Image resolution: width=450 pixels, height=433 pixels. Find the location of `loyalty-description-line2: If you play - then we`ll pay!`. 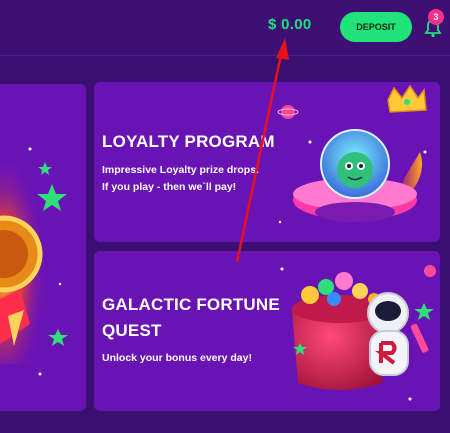

loyalty-description-line2: If you play - then we`ll pay! is located at coordinates (169, 187).